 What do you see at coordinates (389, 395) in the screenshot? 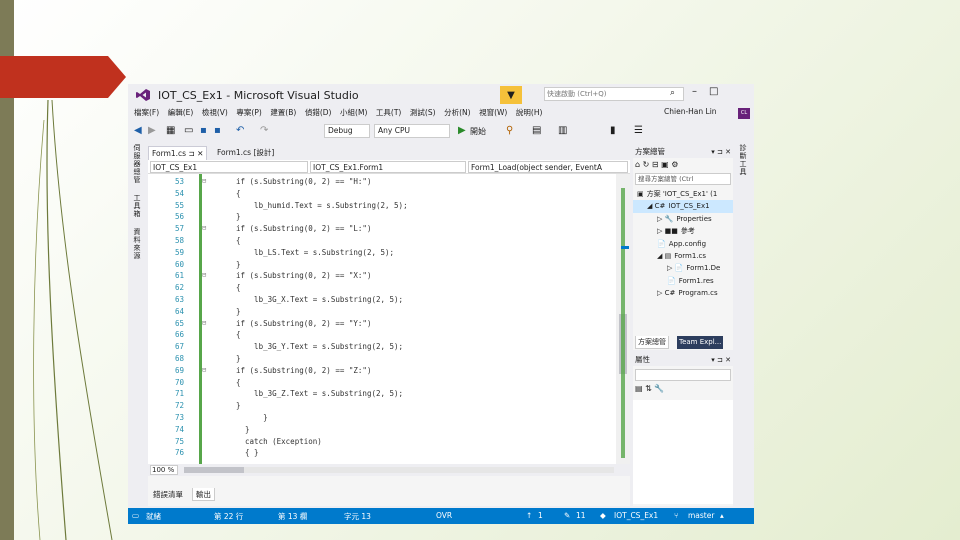
I see `code-line: 71 lb_3G_Z.Text = s.Substring(2, 5);` at bounding box center [389, 395].